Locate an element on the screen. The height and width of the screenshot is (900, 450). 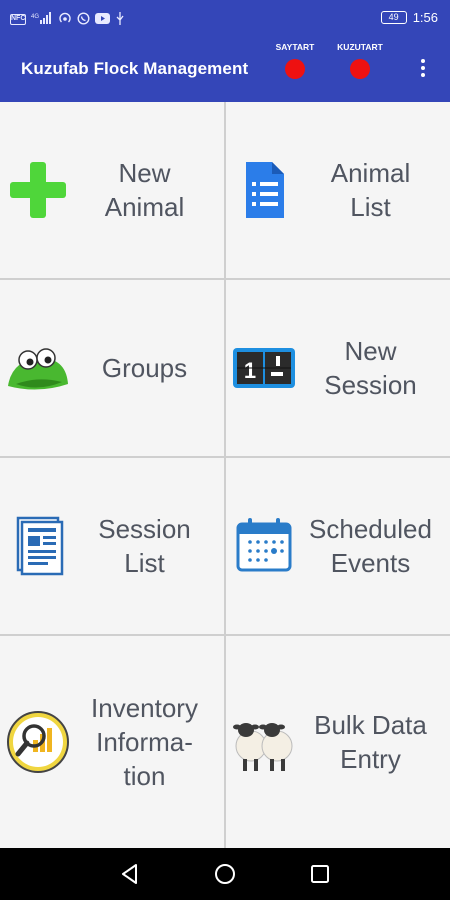
frog-eyes-icon is located at coordinates (38, 369).